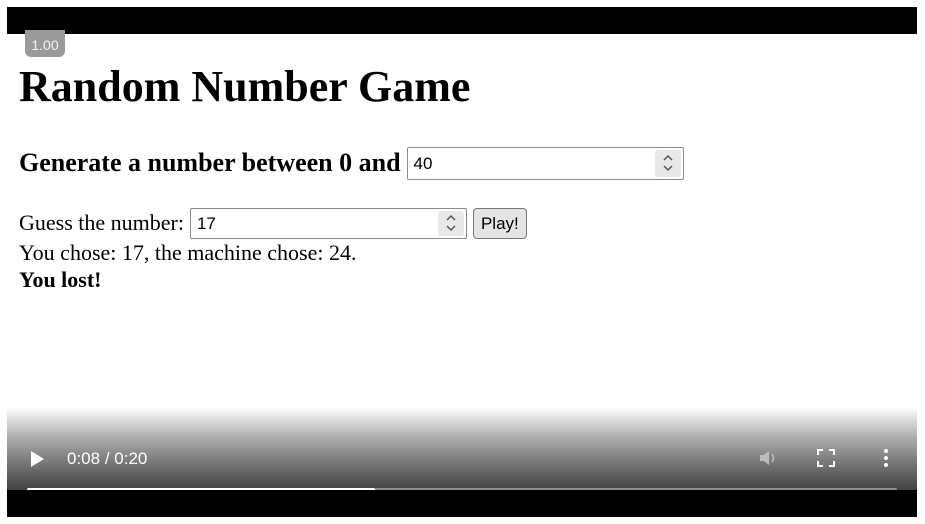 The height and width of the screenshot is (524, 925). What do you see at coordinates (768, 458) in the screenshot?
I see `volume-muted-icon` at bounding box center [768, 458].